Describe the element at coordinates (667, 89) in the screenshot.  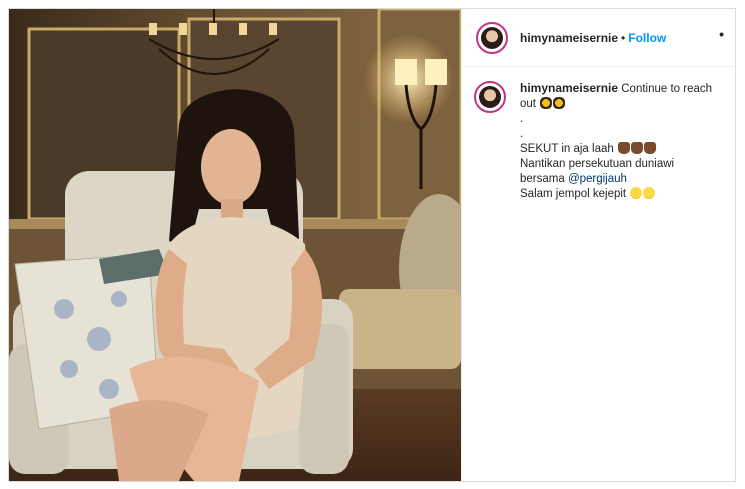
I see `caption-line-1-text: Continue to reach` at that location.